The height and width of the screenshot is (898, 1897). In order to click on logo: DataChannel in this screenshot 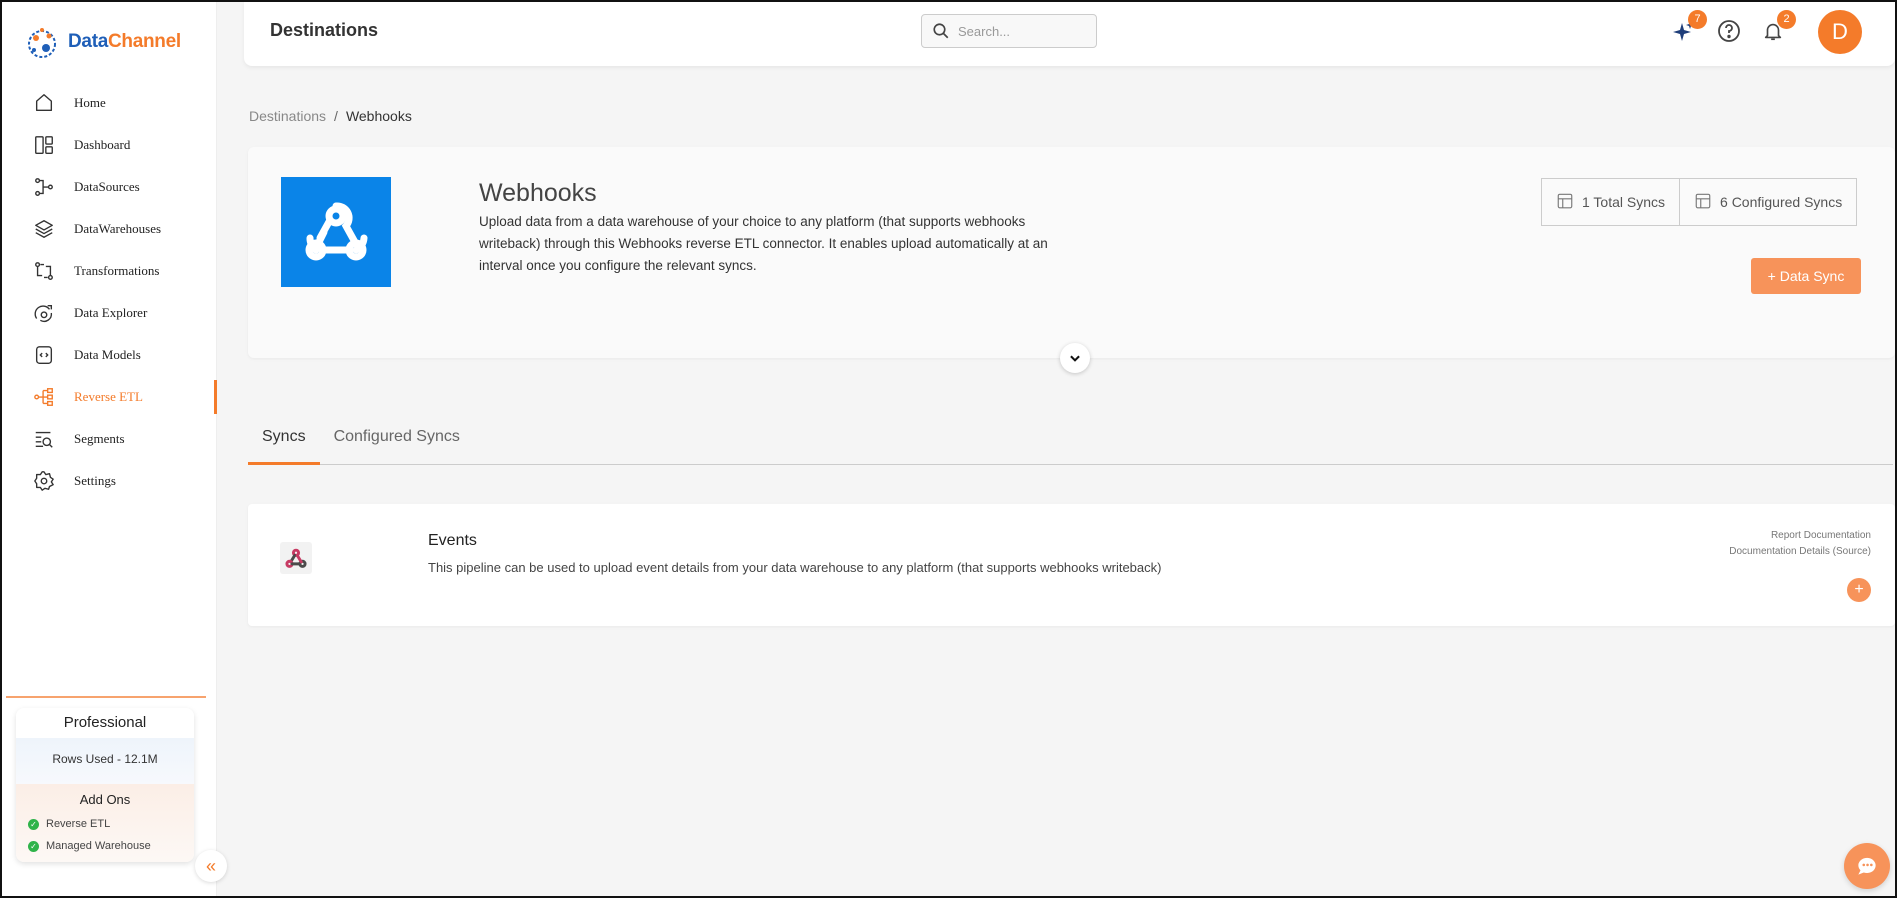, I will do `click(102, 42)`.